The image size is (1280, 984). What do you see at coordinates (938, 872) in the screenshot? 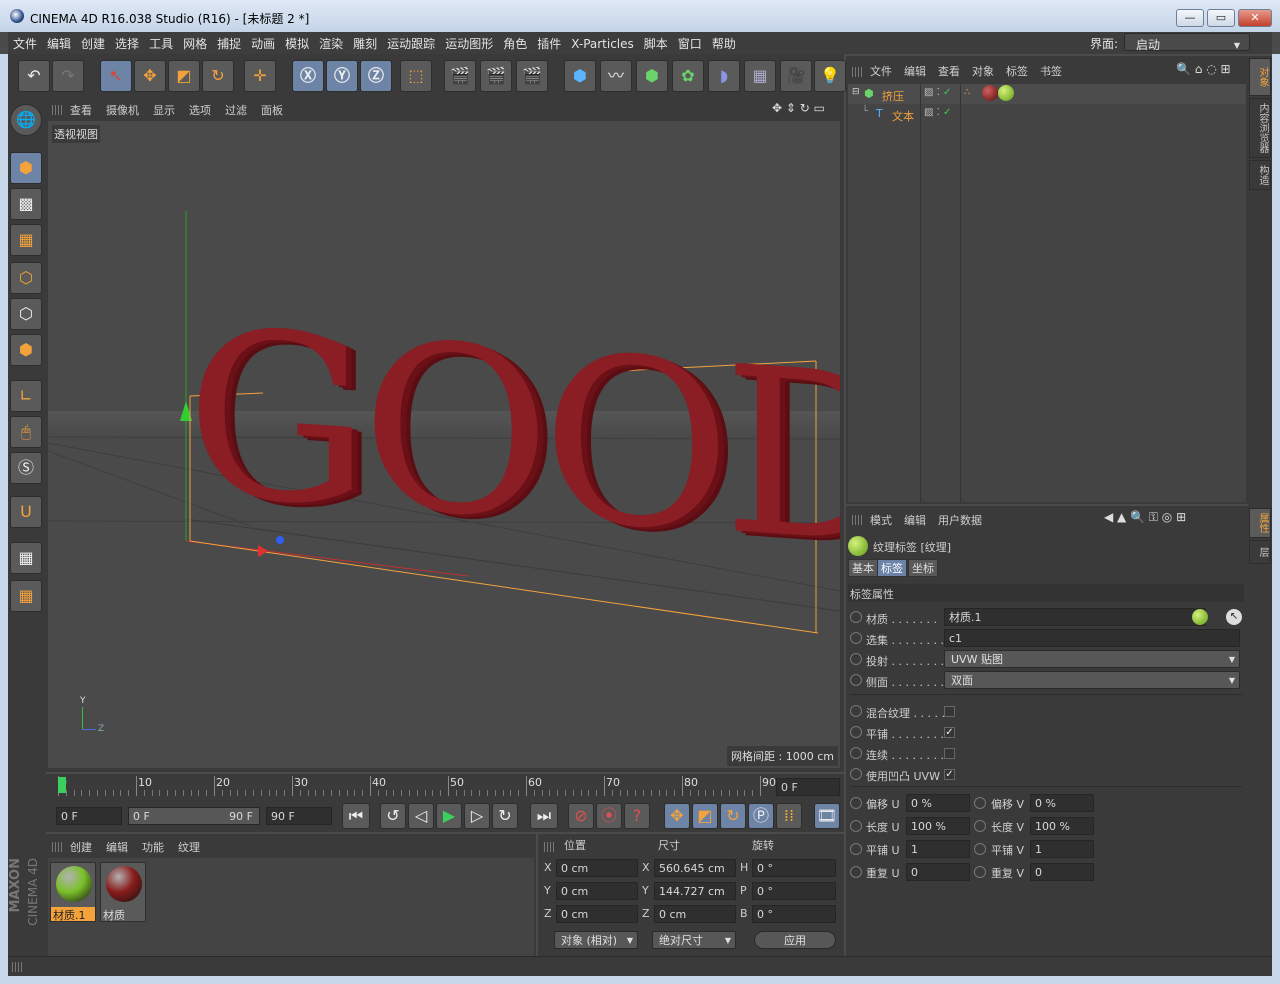
I see `uv-left-field: 0` at bounding box center [938, 872].